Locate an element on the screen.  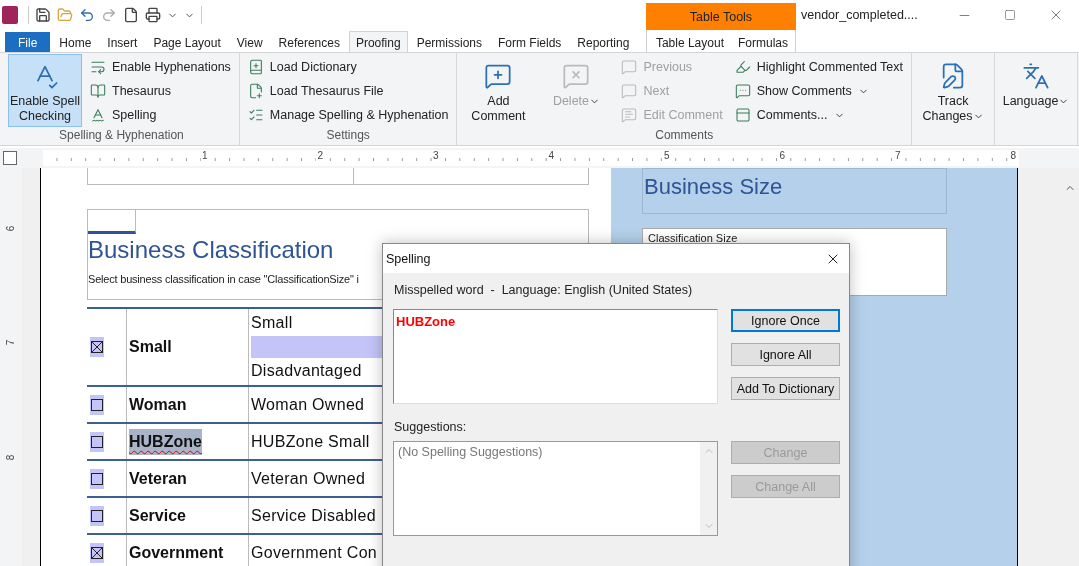
instruction-text: Select business classification in case "ClassificationSize" i is located at coordinates (223, 279).